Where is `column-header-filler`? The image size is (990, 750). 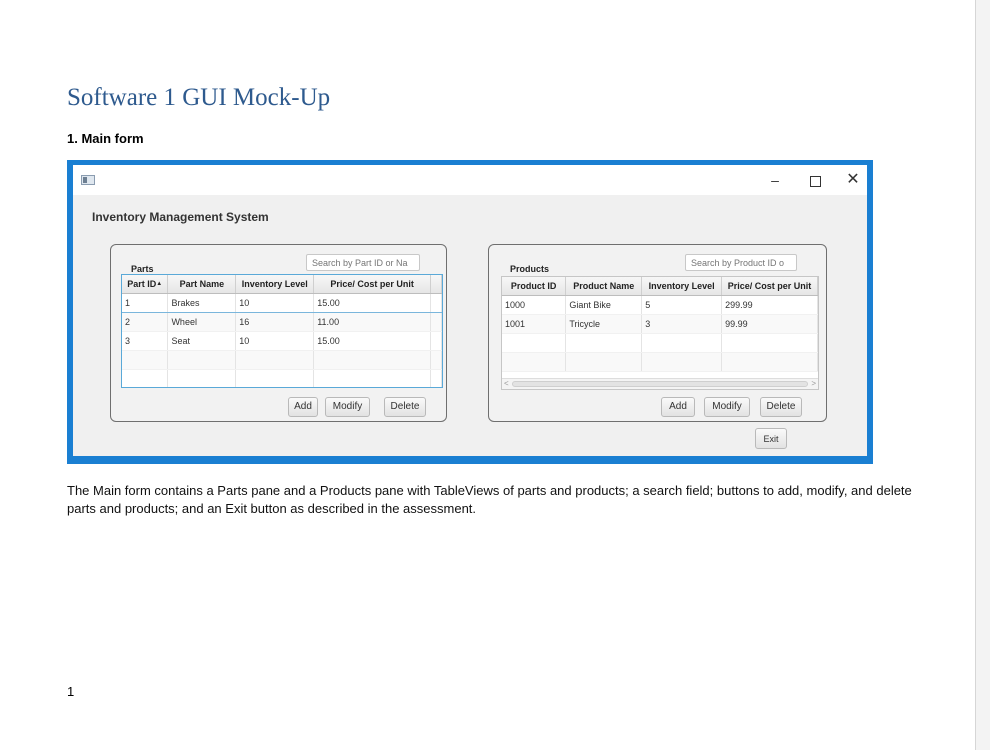 column-header-filler is located at coordinates (436, 284).